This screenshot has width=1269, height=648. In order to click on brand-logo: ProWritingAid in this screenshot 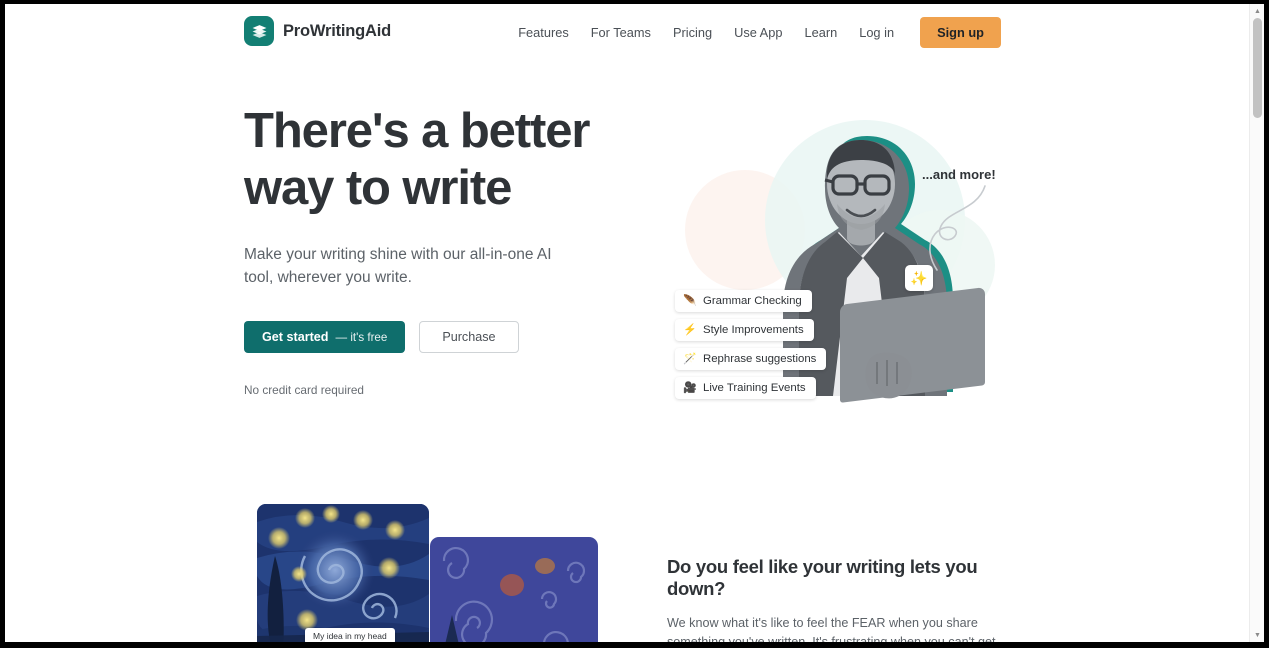, I will do `click(317, 31)`.